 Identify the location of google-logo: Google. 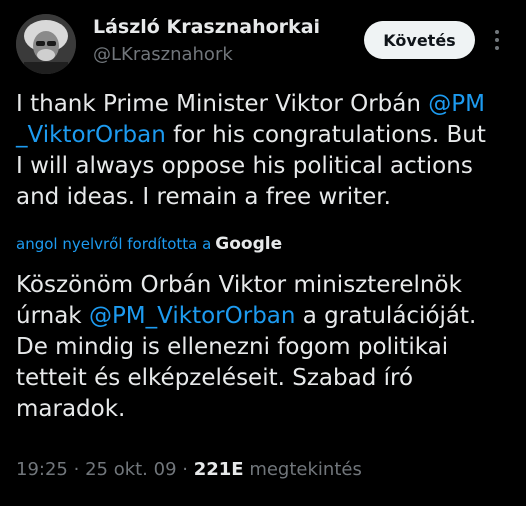
(249, 244).